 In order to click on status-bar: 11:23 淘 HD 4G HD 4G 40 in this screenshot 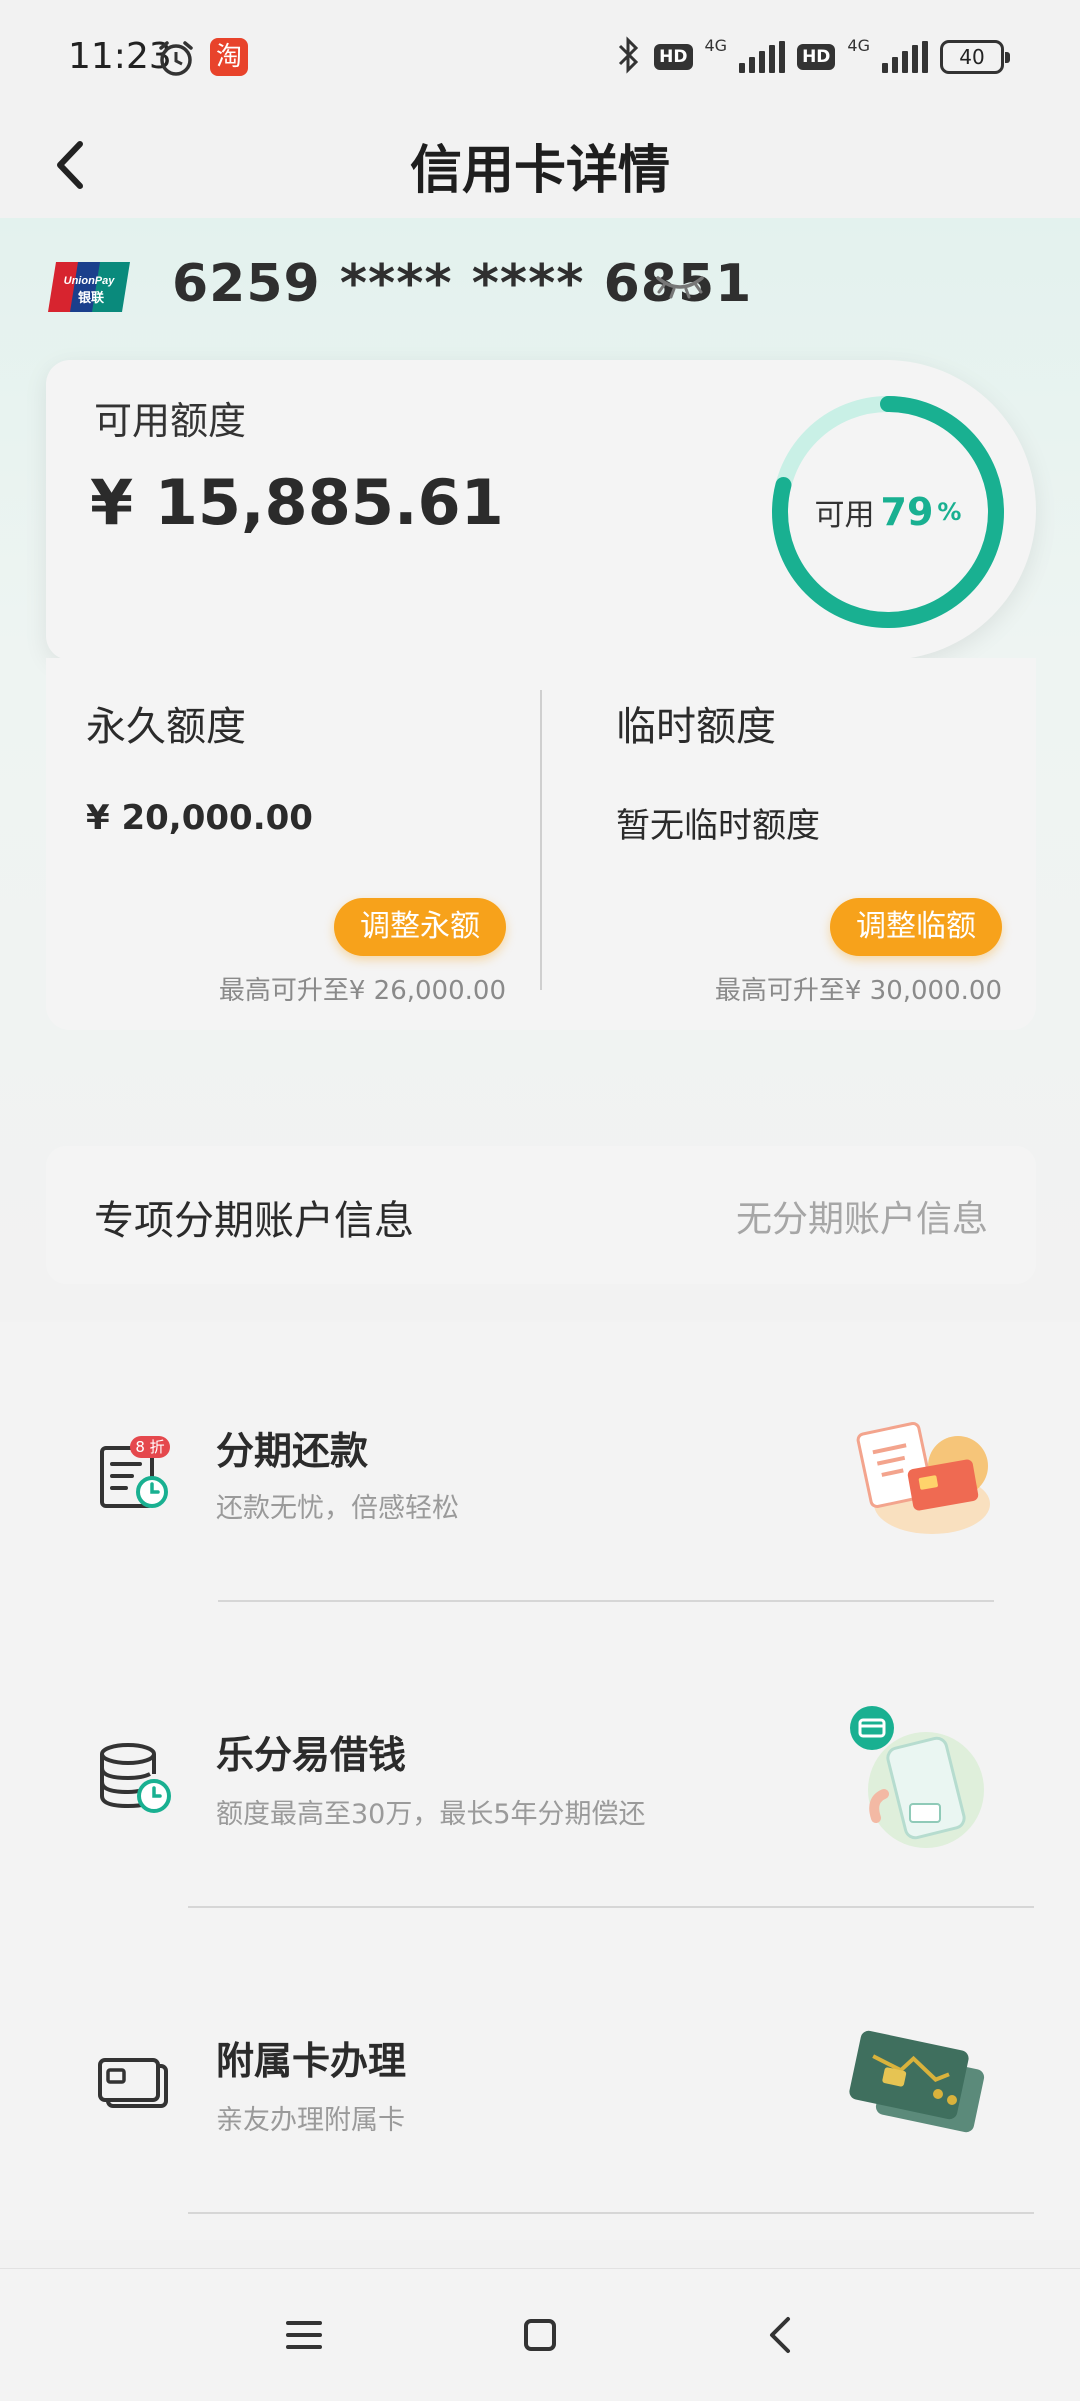, I will do `click(540, 55)`.